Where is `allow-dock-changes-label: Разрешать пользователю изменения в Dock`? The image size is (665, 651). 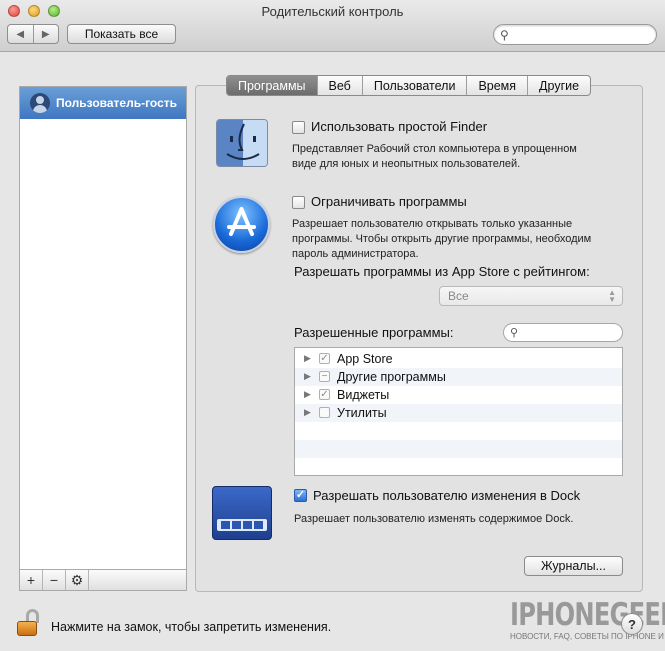
allow-dock-changes-label: Разрешать пользователю изменения в Dock is located at coordinates (447, 495).